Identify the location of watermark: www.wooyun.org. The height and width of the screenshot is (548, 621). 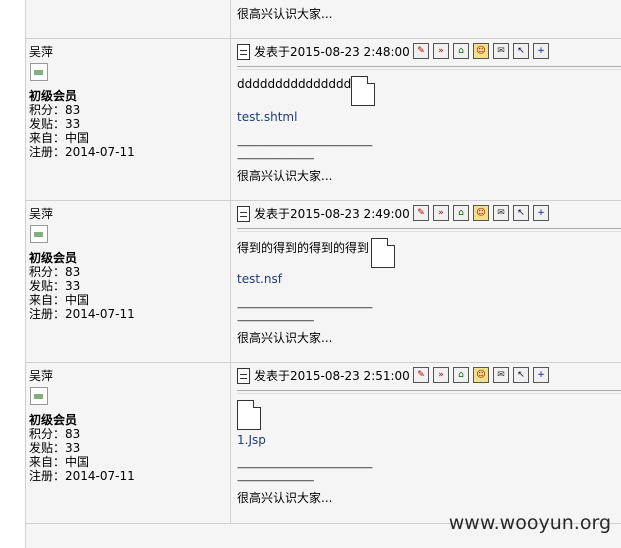
(529, 523).